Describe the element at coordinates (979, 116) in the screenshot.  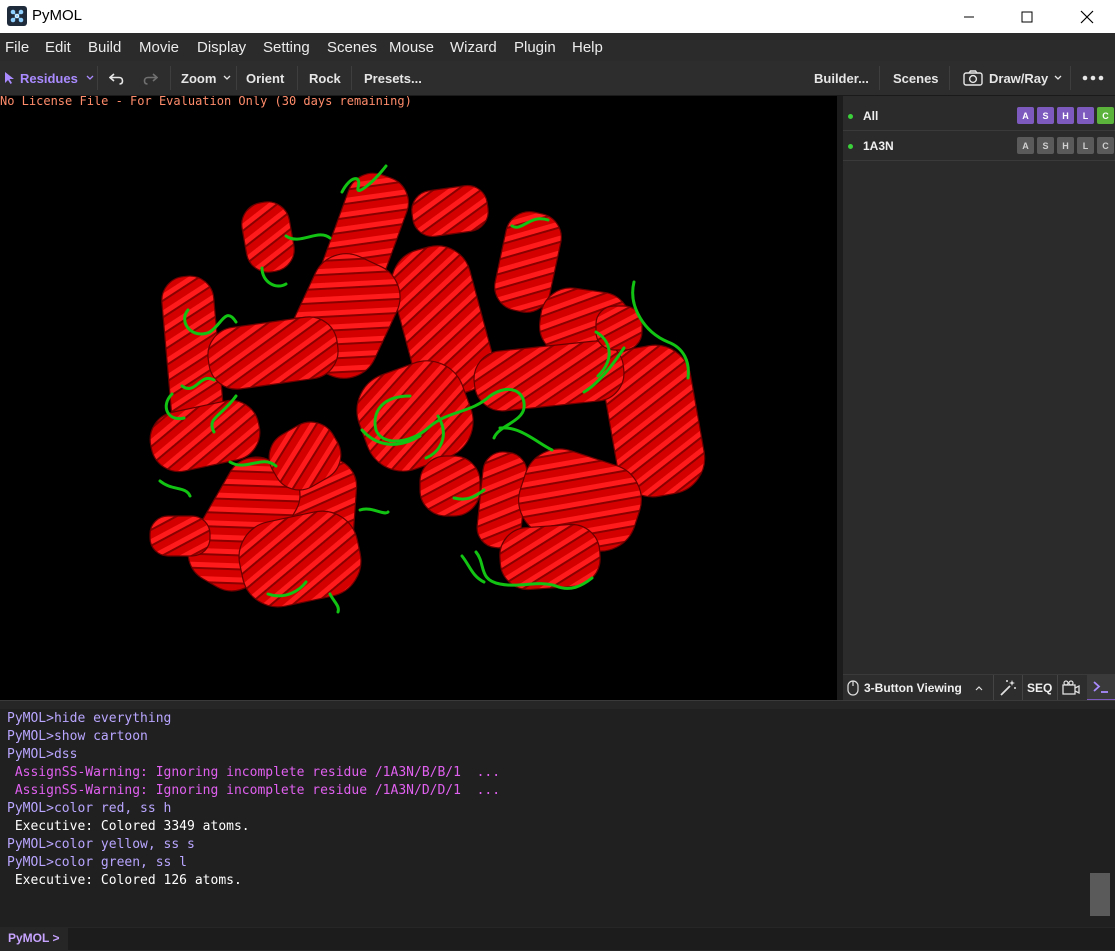
I see `object-row-all: All A S H L C` at that location.